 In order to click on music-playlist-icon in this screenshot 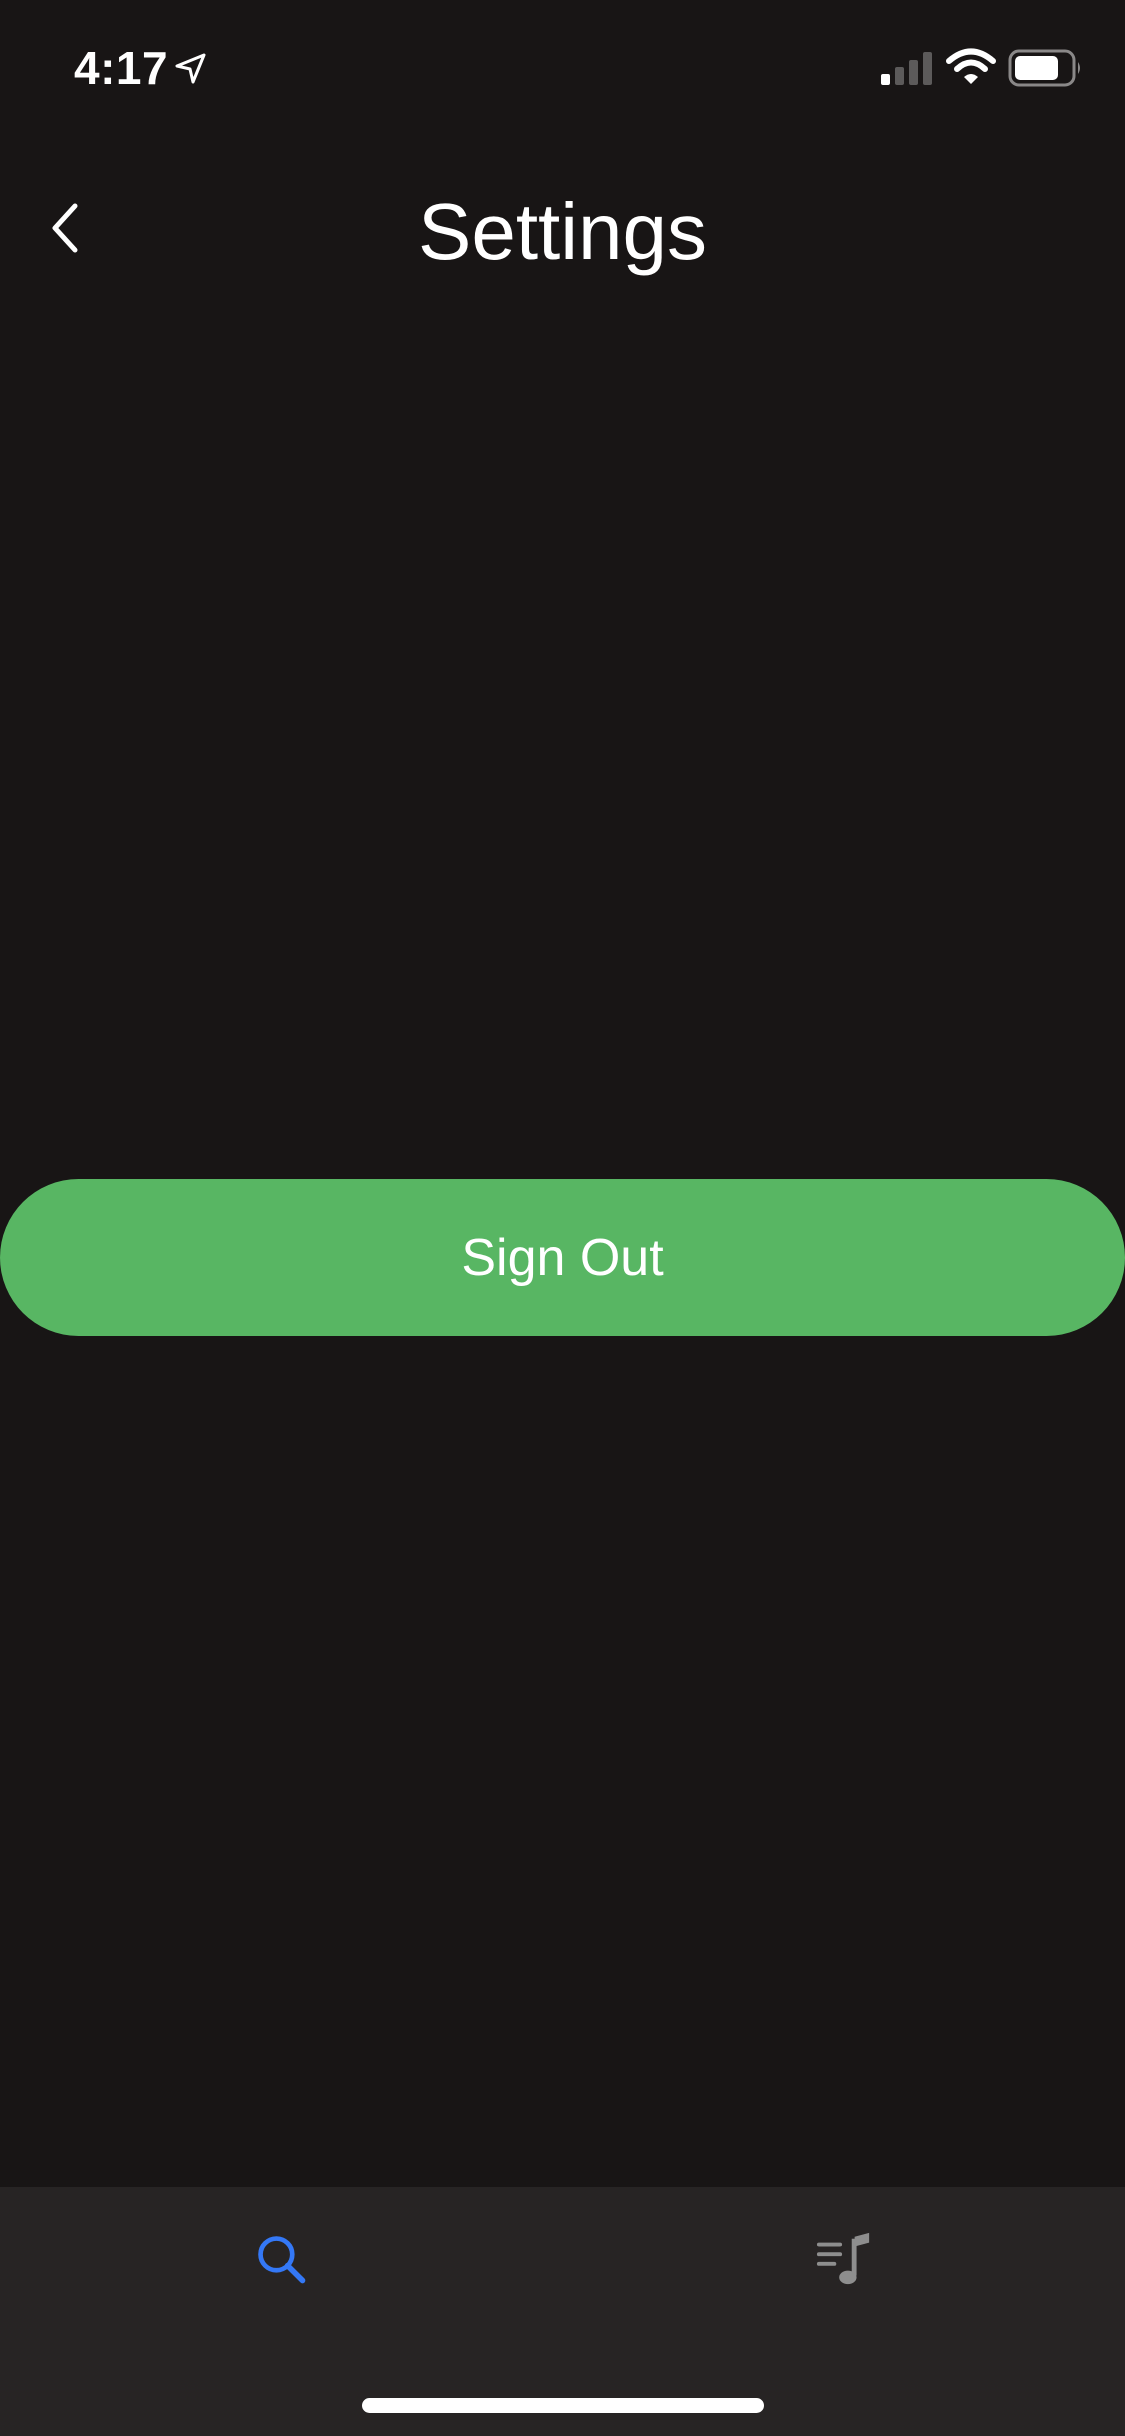, I will do `click(844, 2262)`.